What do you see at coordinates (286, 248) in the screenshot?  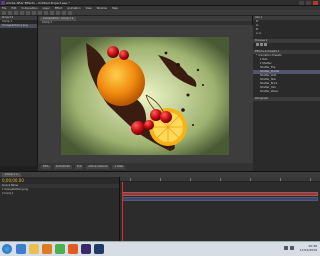 I see `network-icon` at bounding box center [286, 248].